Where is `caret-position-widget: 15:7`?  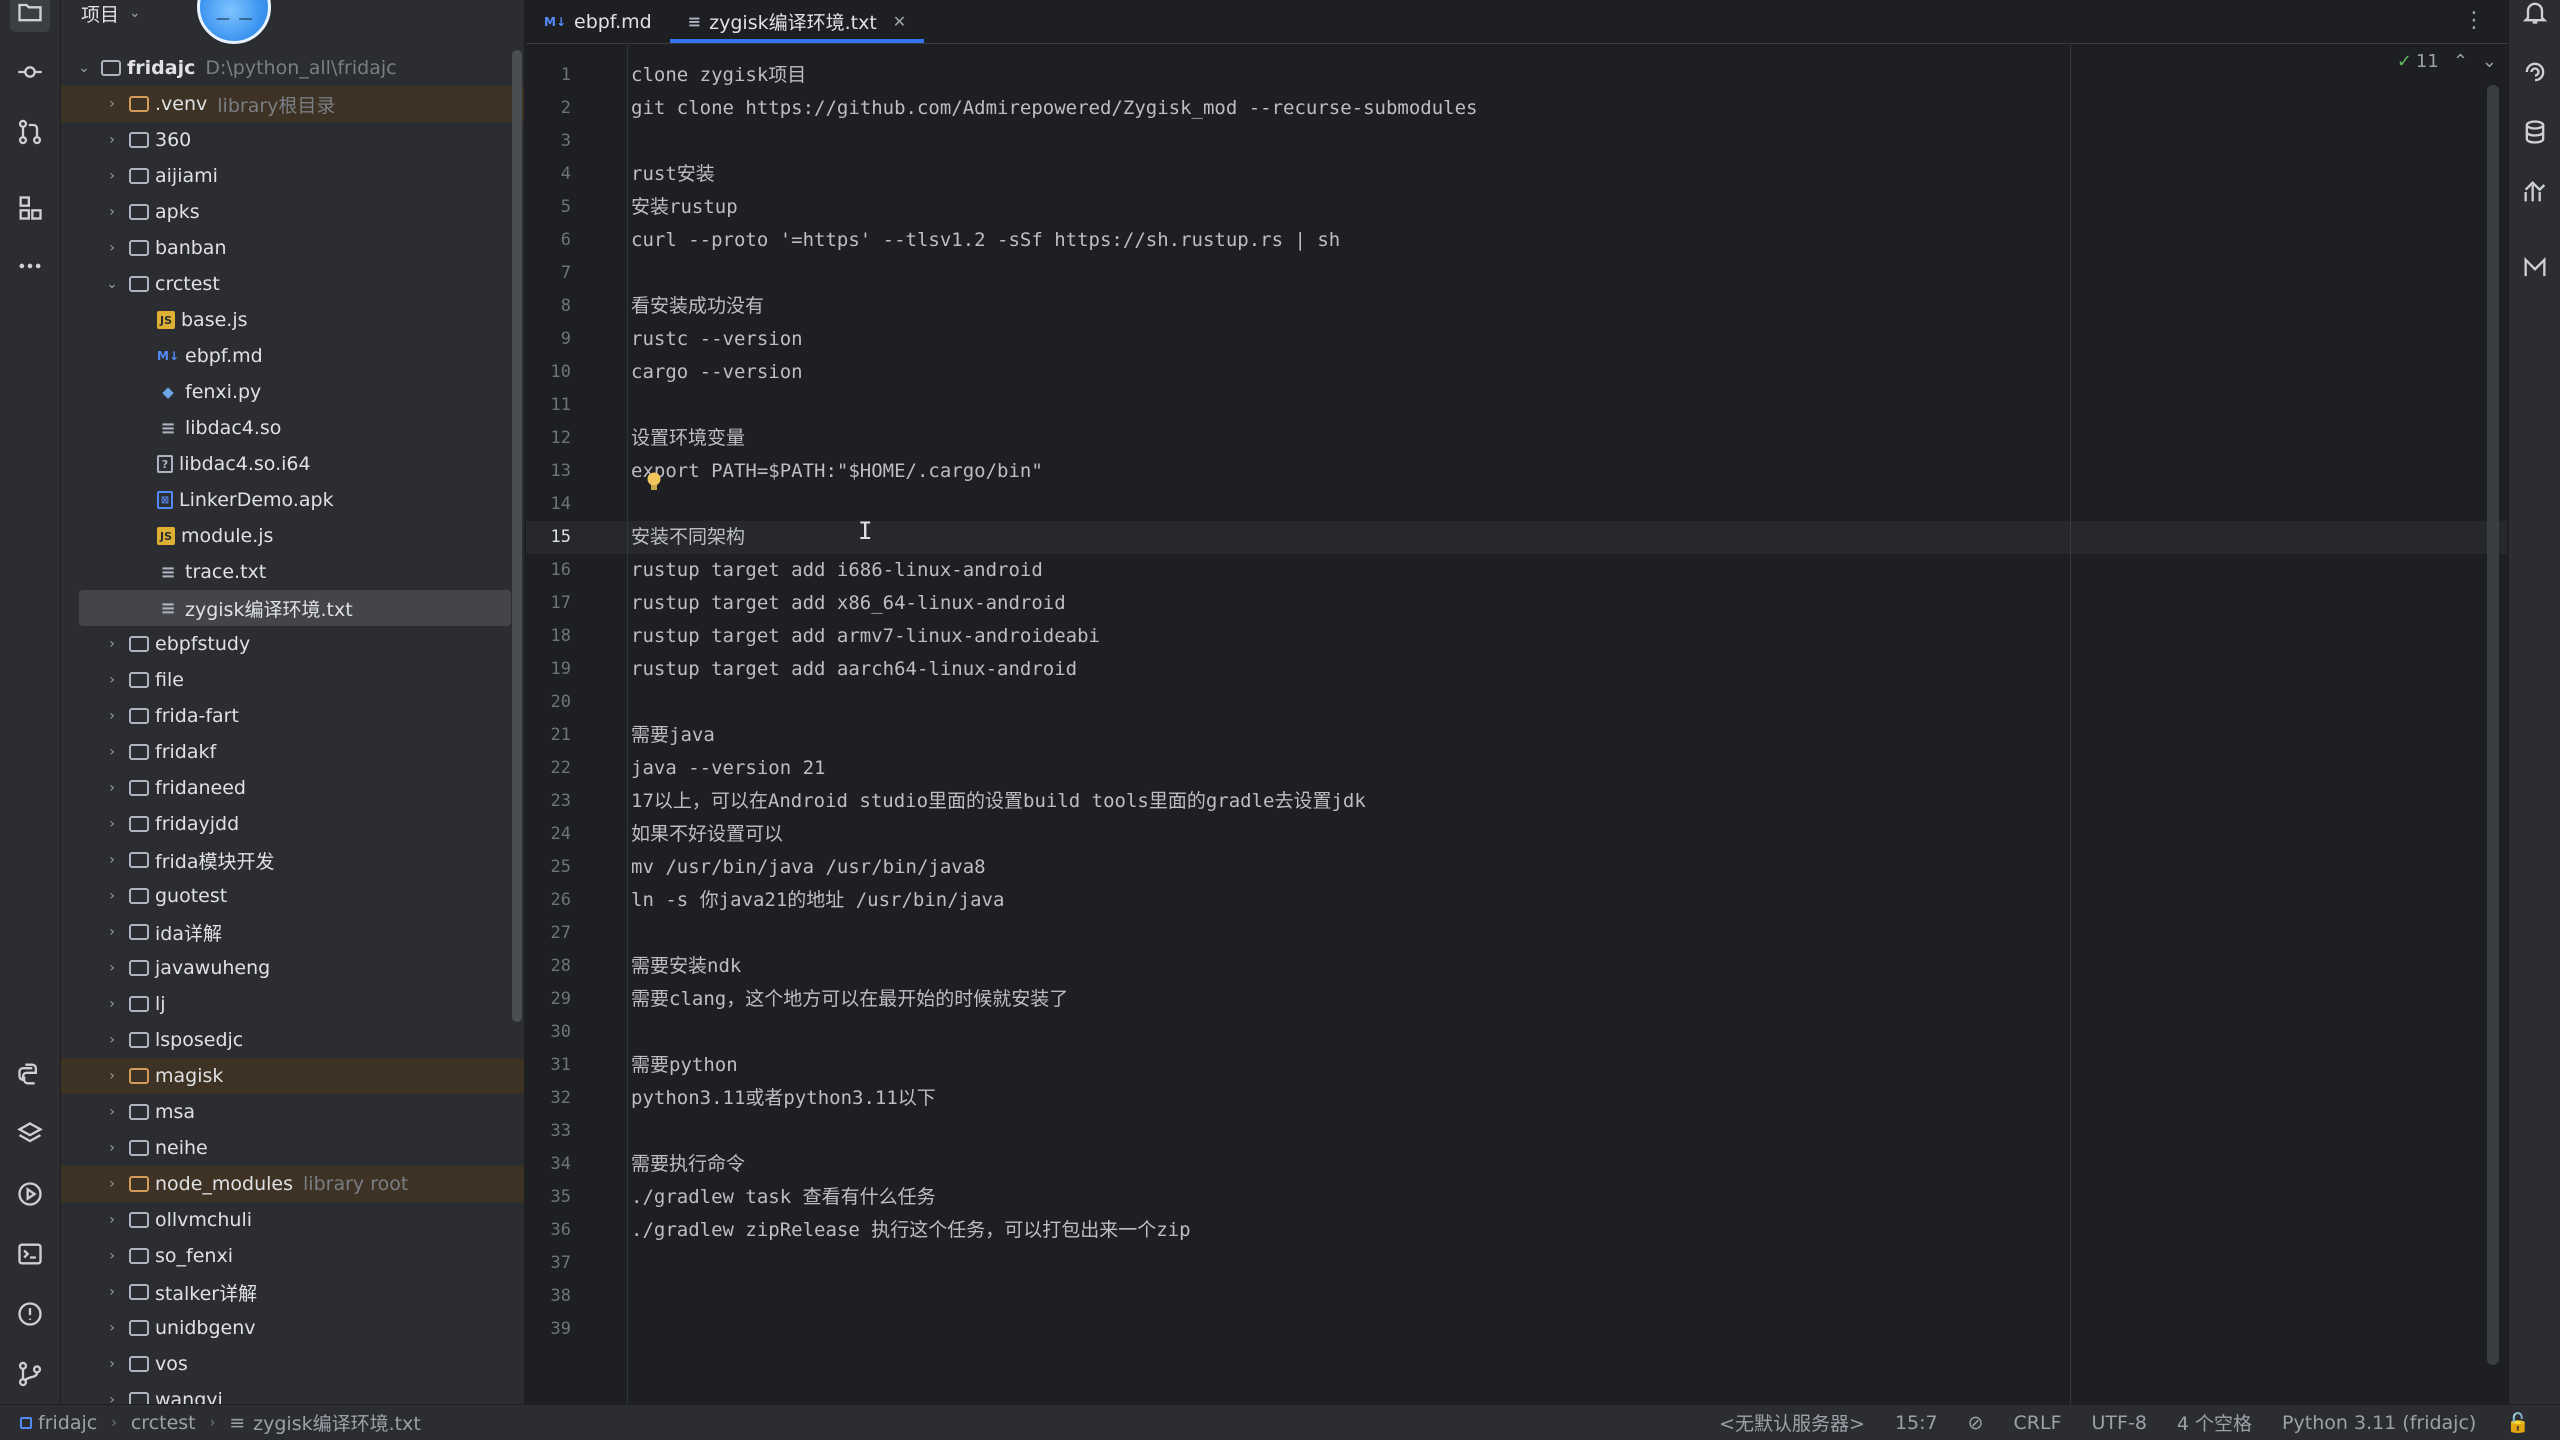 caret-position-widget: 15:7 is located at coordinates (1916, 1423).